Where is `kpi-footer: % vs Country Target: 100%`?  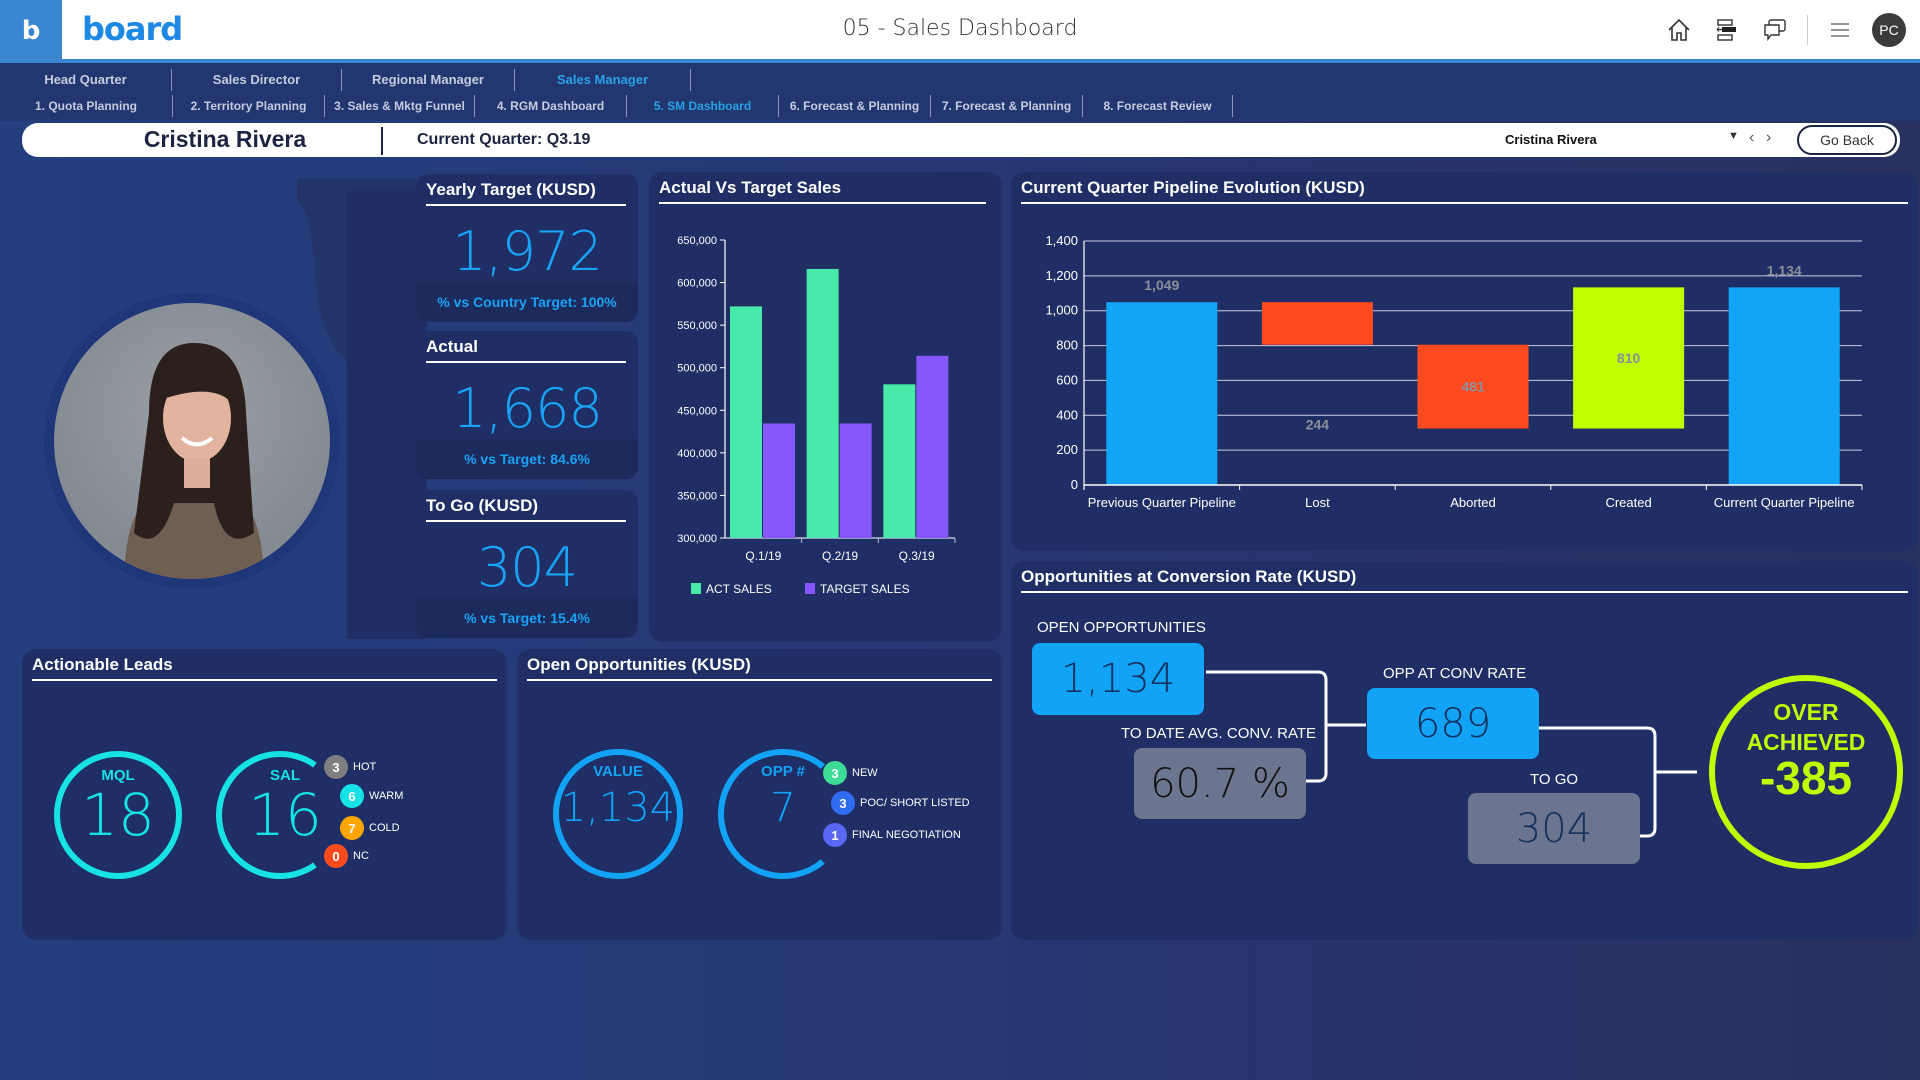 kpi-footer: % vs Country Target: 100% is located at coordinates (527, 302).